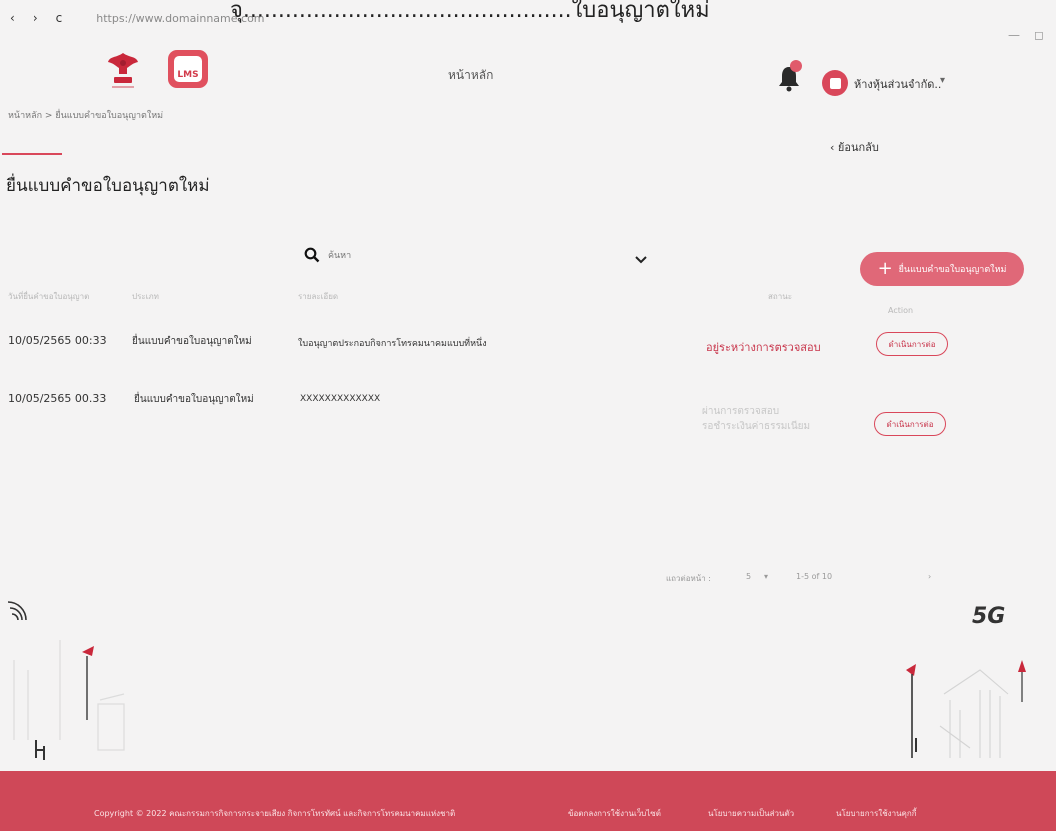 The width and height of the screenshot is (1056, 831). Describe the element at coordinates (180, 18) in the screenshot. I see `browser-url: https://www.domainname.com` at that location.